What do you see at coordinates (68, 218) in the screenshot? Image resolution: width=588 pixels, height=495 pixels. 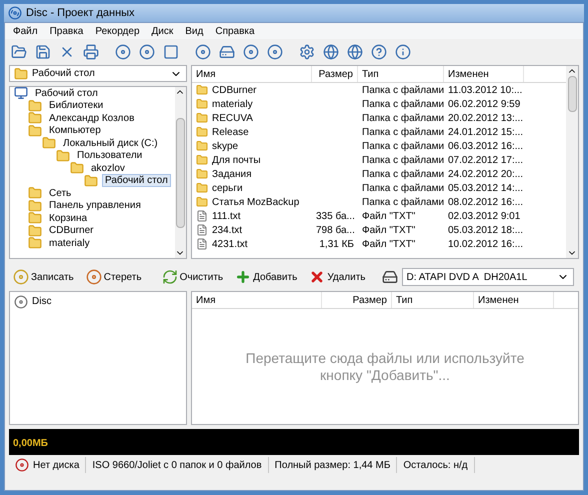 I see `tree-item: Корзина` at bounding box center [68, 218].